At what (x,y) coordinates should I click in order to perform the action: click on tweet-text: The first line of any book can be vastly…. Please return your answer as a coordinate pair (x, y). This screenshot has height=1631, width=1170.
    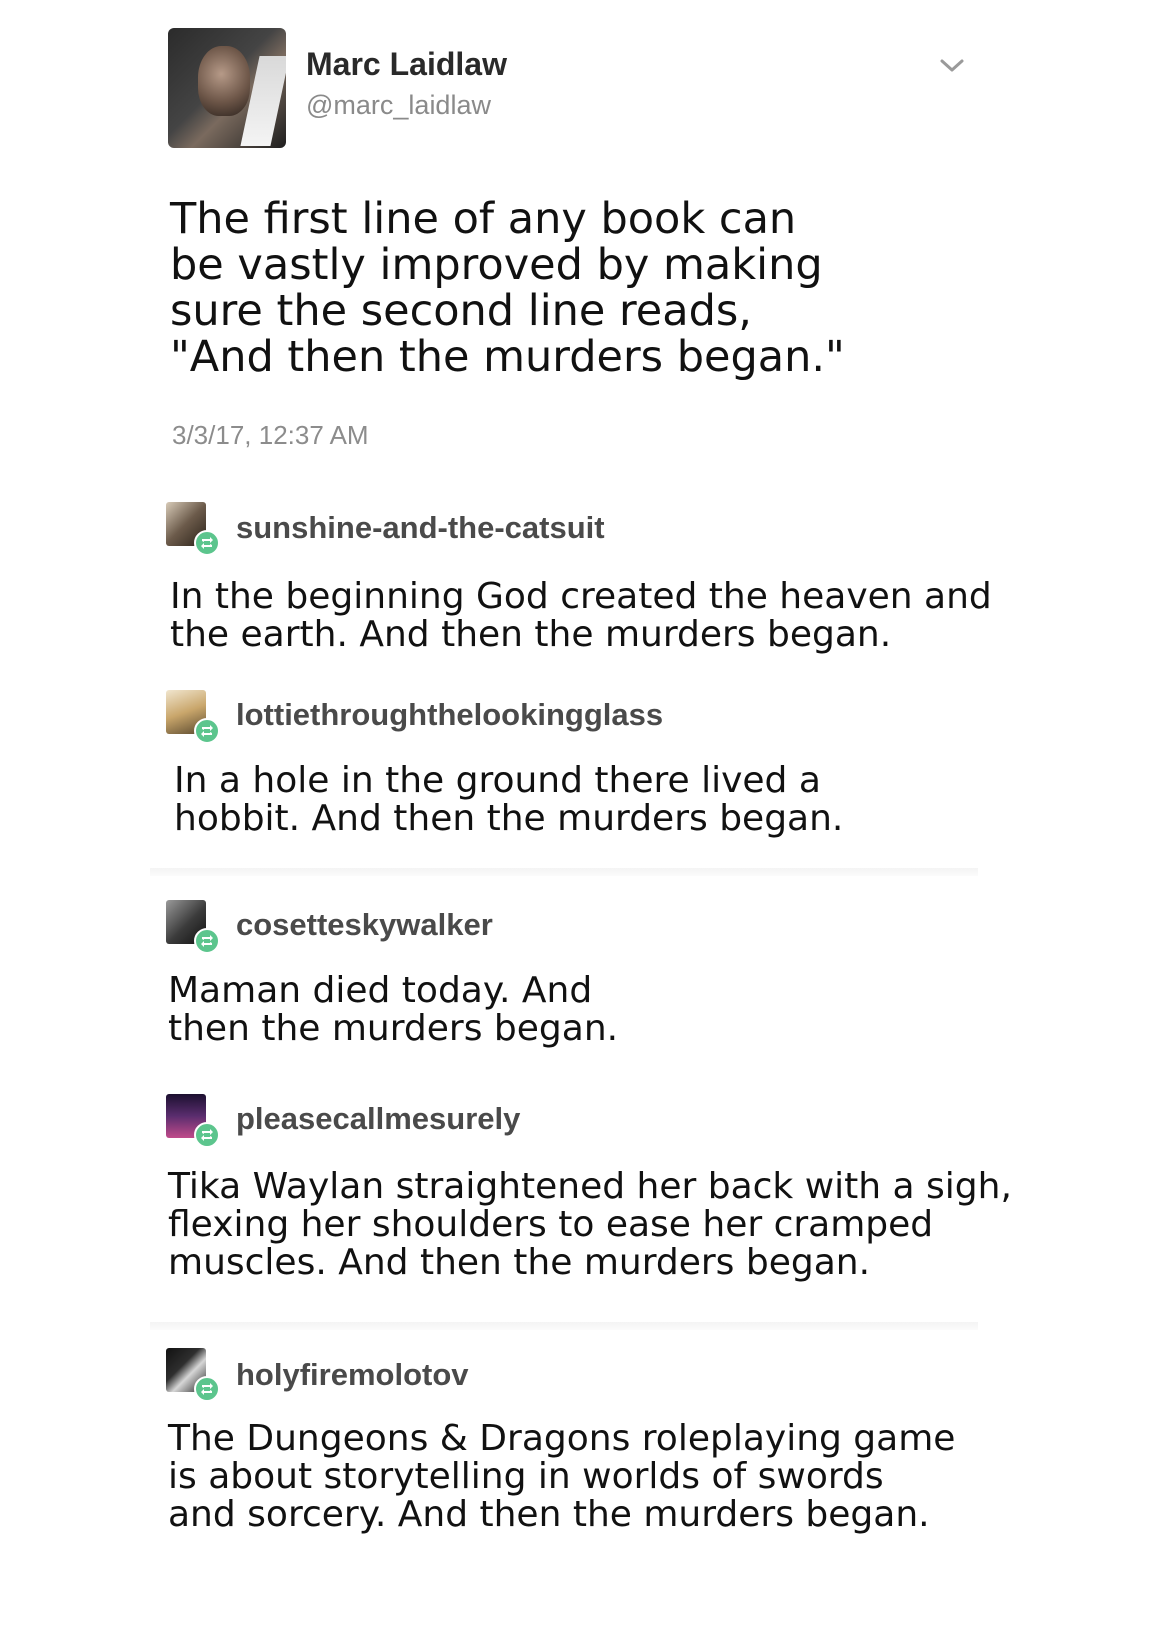
    Looking at the image, I should click on (507, 288).